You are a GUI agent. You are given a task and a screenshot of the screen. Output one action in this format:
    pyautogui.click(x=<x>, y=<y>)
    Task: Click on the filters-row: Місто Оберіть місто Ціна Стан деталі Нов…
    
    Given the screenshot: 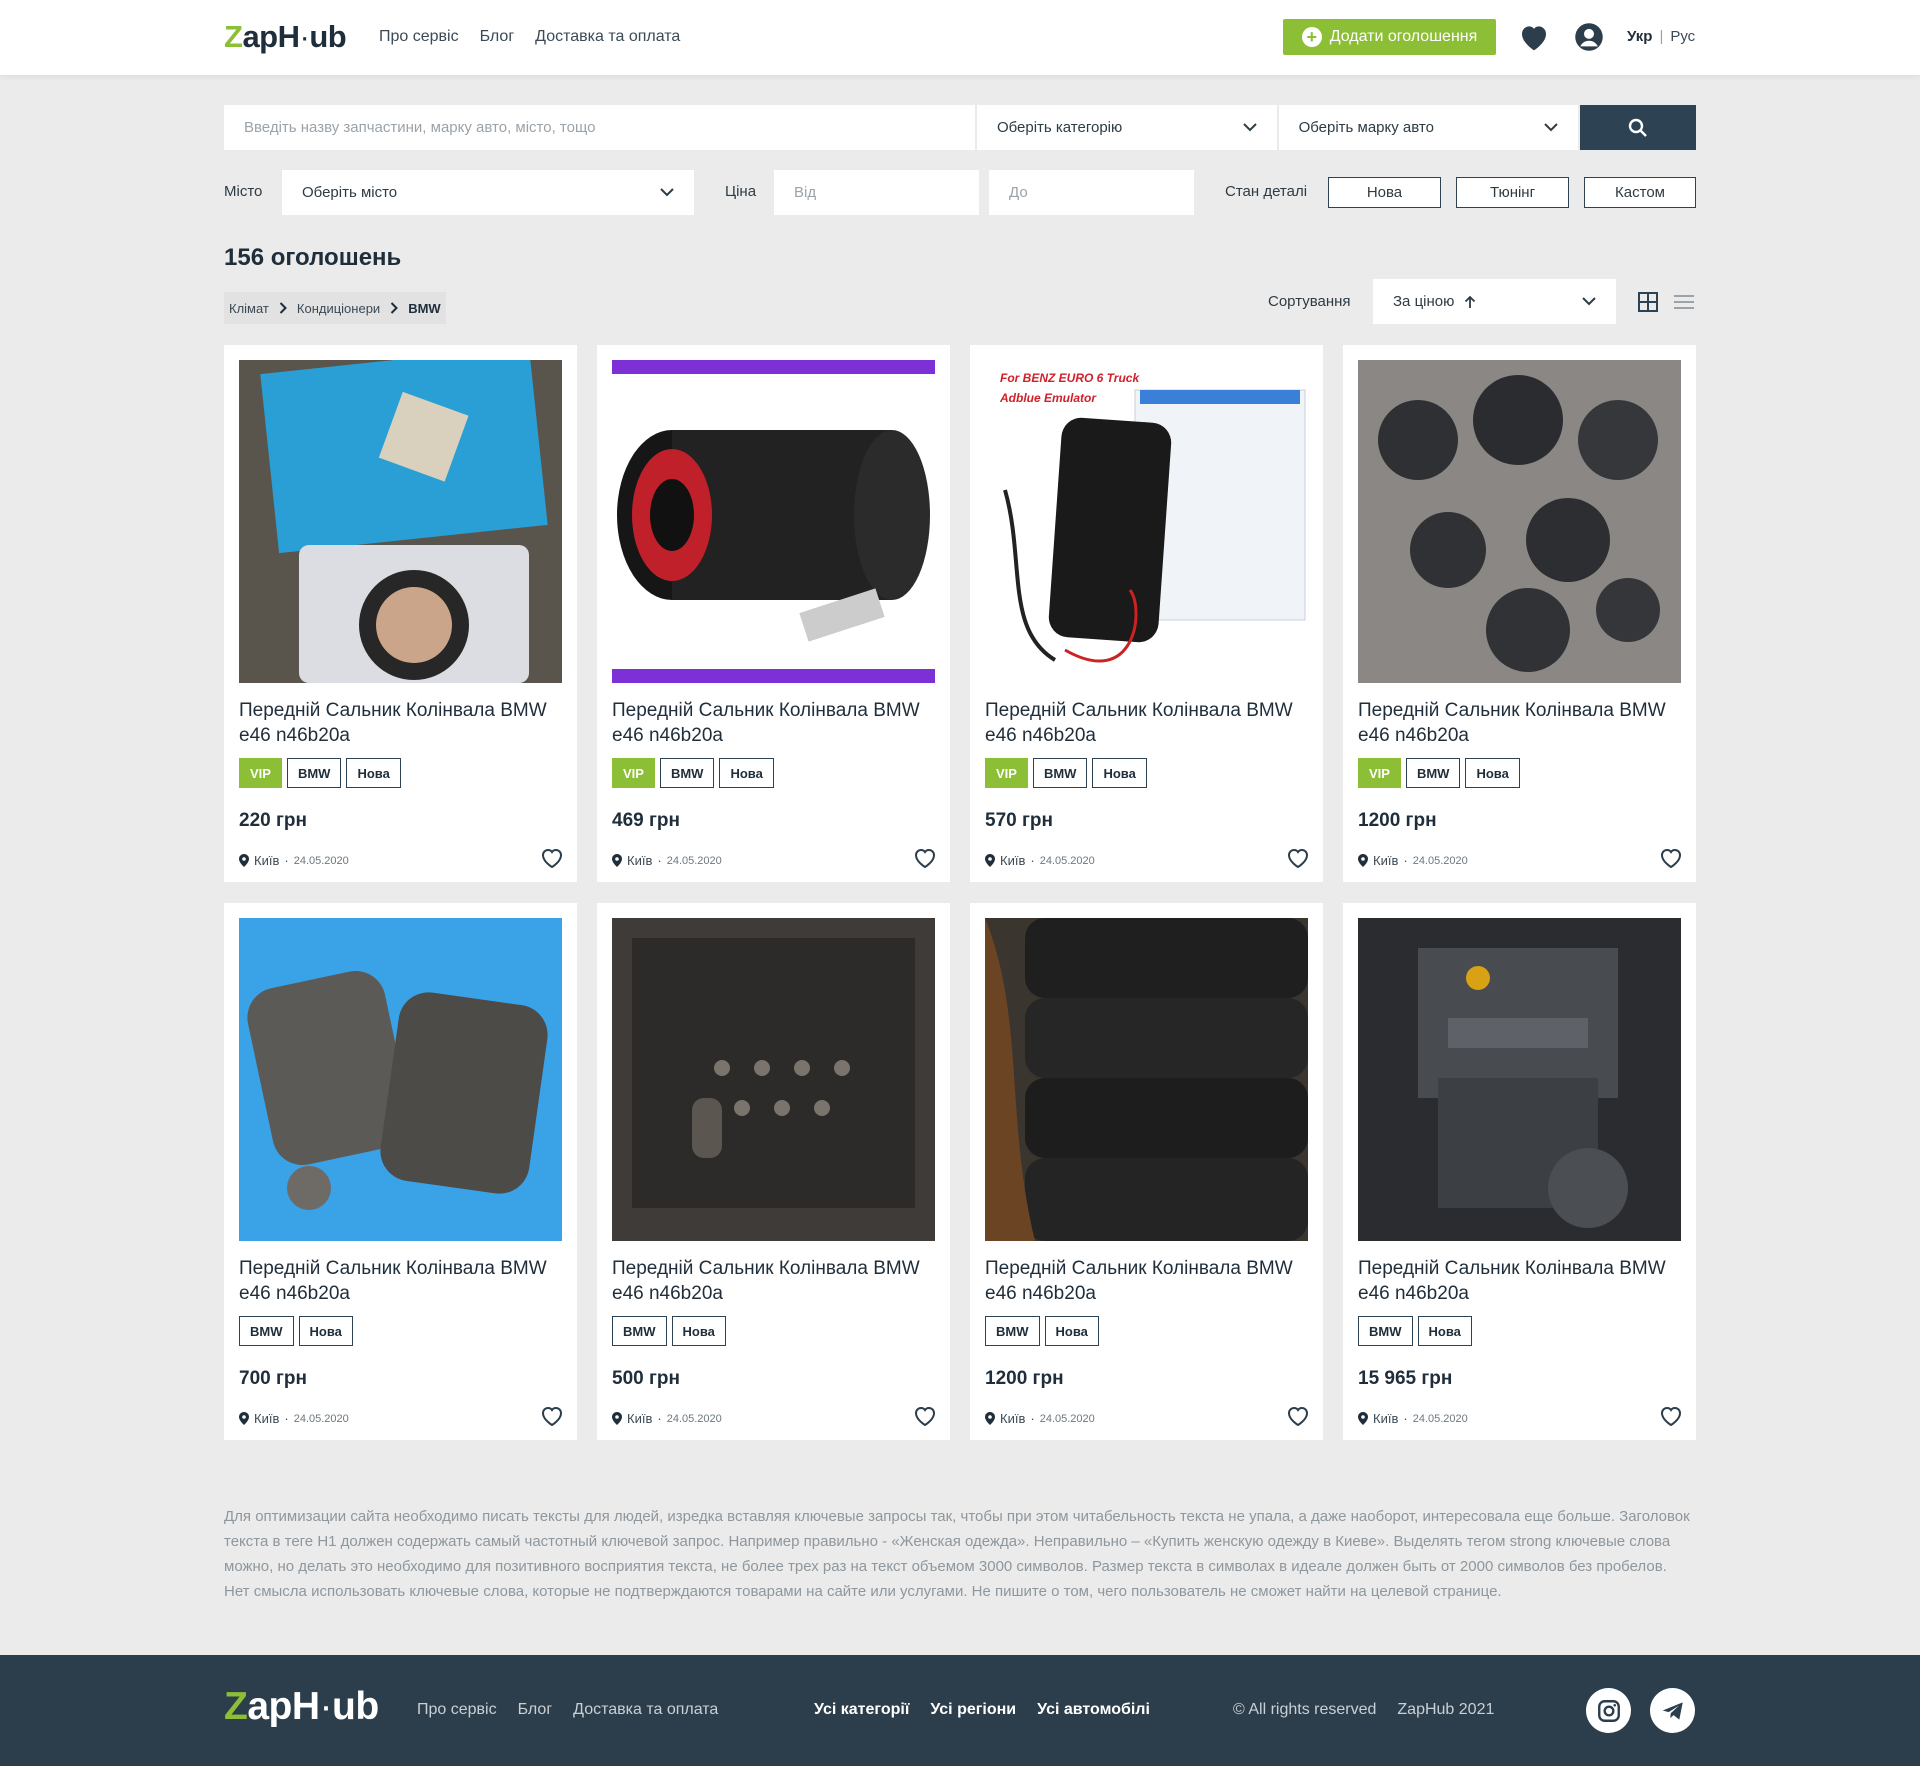 What is the action you would take?
    pyautogui.click(x=960, y=192)
    